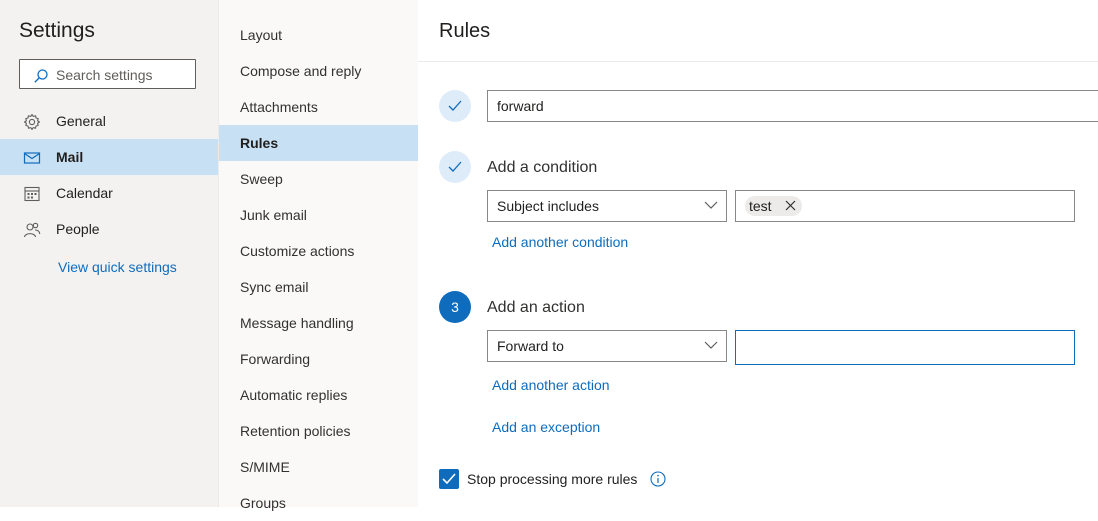  Describe the element at coordinates (773, 206) in the screenshot. I see `condition-value-chip: test` at that location.